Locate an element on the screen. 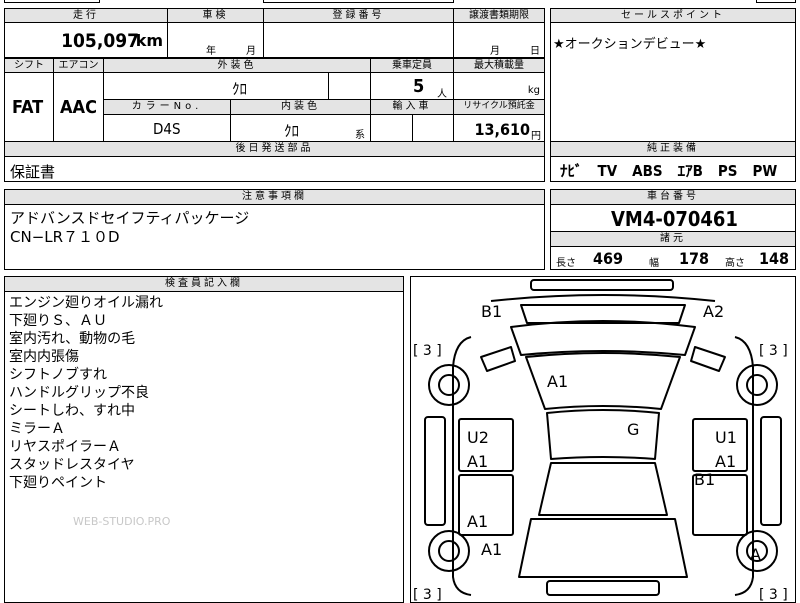  capacity-value: 5 is located at coordinates (419, 86).